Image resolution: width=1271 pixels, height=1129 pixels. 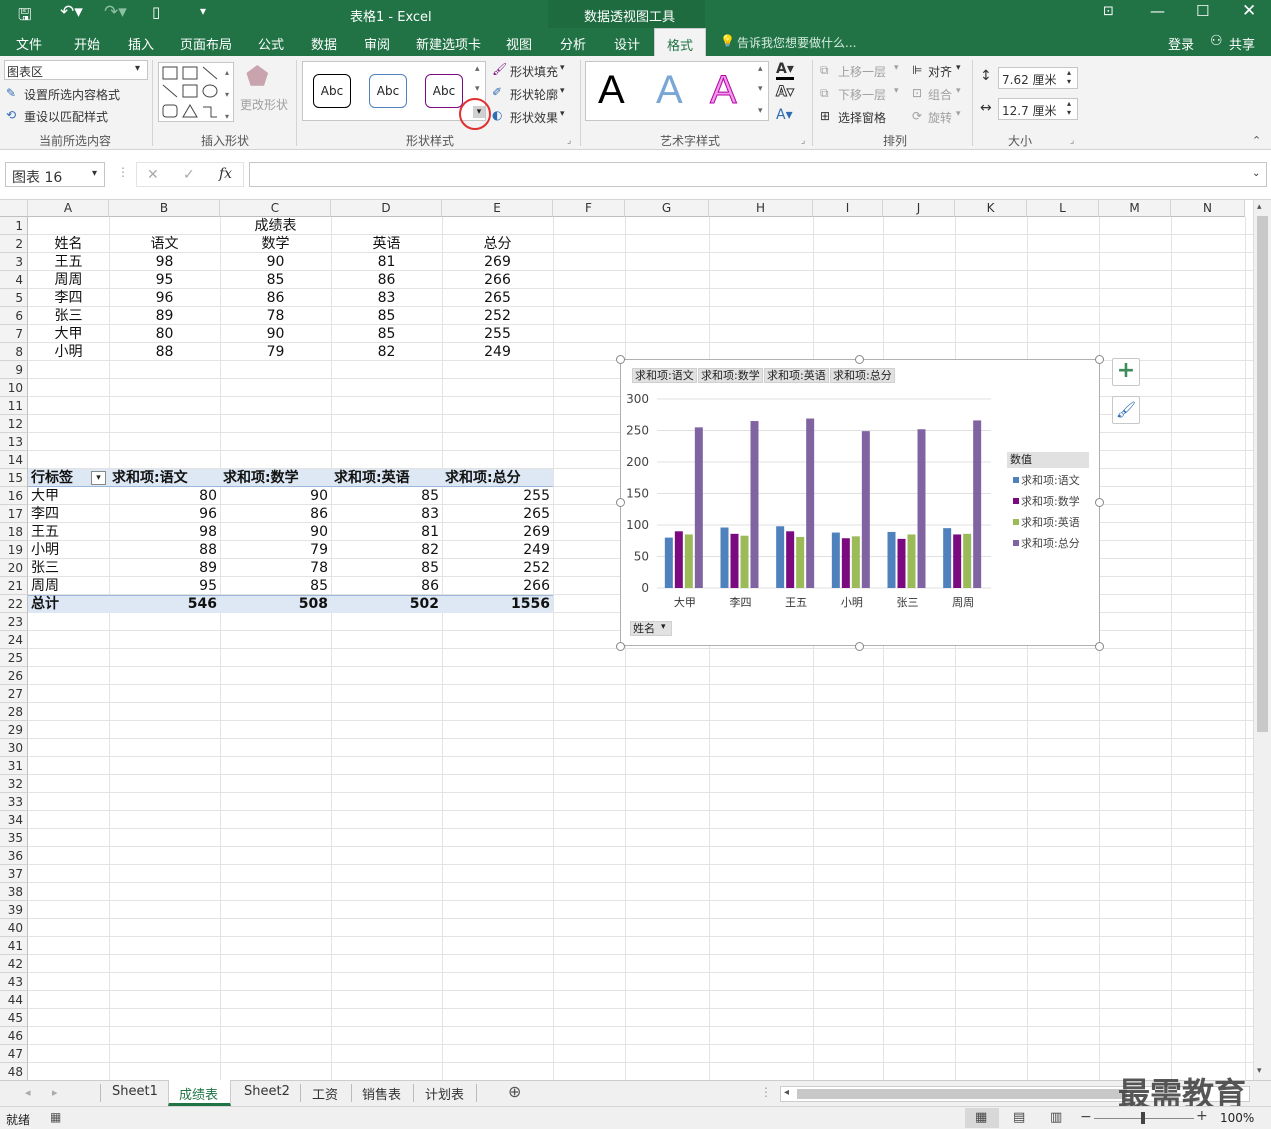 What do you see at coordinates (669, 90) in the screenshot?
I see `wordart-blue: A` at bounding box center [669, 90].